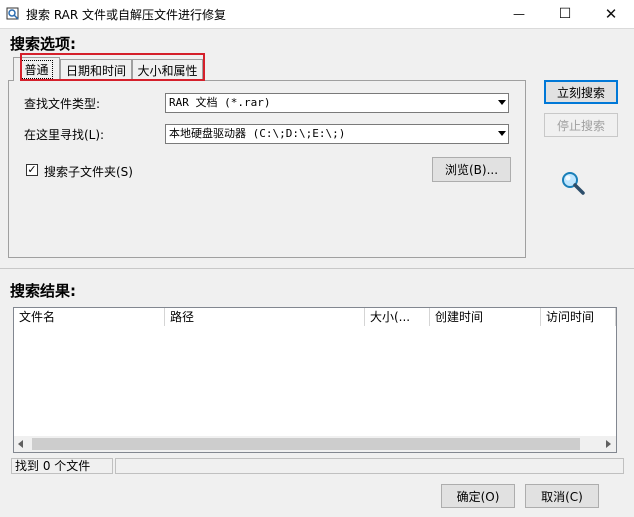 The height and width of the screenshot is (517, 634). I want to click on look-in-value: 本地硬盘驱动器 (C:\;D:\;E:\;), so click(257, 133).